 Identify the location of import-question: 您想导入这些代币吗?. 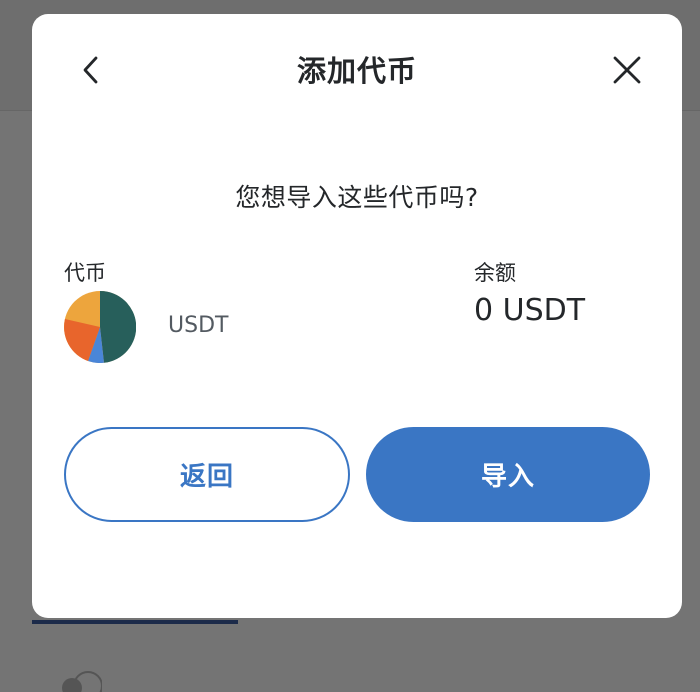
(357, 197).